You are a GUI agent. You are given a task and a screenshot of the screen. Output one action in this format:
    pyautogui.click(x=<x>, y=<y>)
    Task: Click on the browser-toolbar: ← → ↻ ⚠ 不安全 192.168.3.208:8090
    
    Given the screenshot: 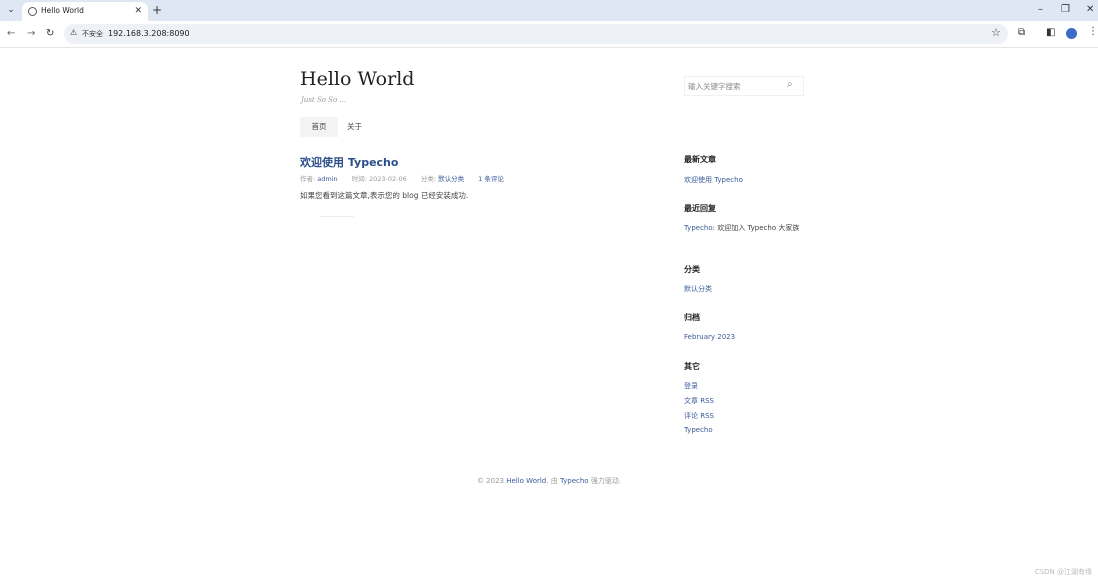 What is the action you would take?
    pyautogui.click(x=549, y=34)
    